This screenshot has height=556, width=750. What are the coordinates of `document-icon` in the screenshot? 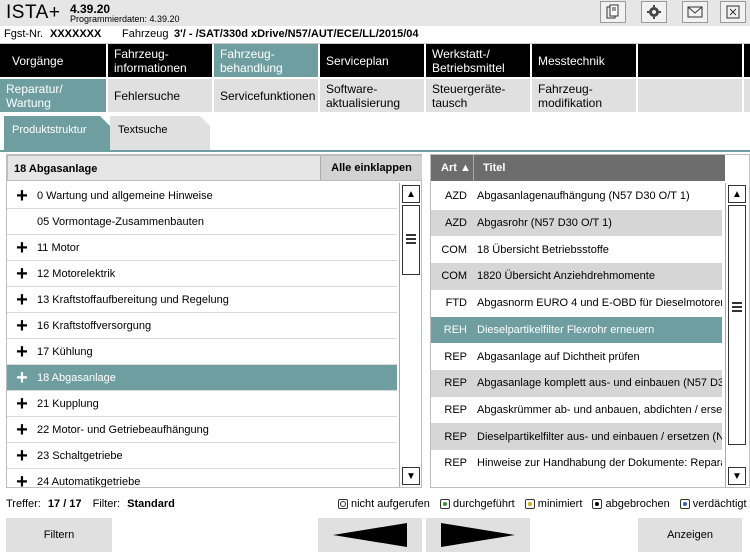 It's located at (613, 12).